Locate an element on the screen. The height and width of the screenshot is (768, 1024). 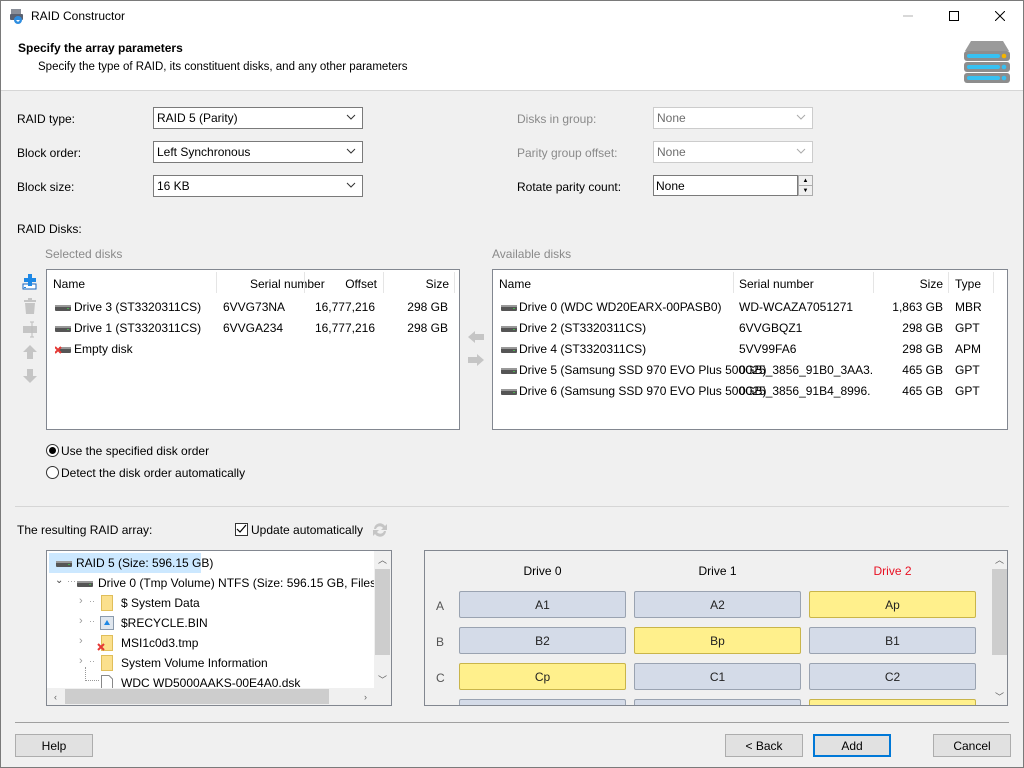
back-button: < Back is located at coordinates (764, 745).